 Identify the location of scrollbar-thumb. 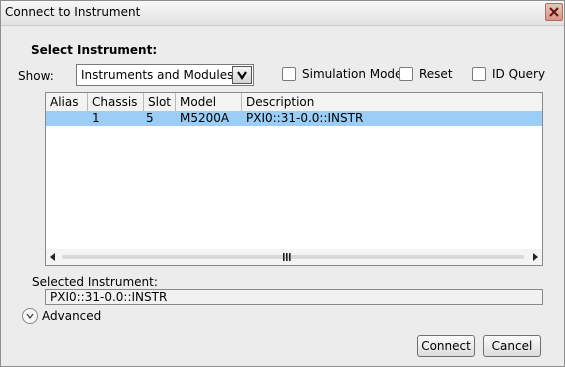
(293, 257).